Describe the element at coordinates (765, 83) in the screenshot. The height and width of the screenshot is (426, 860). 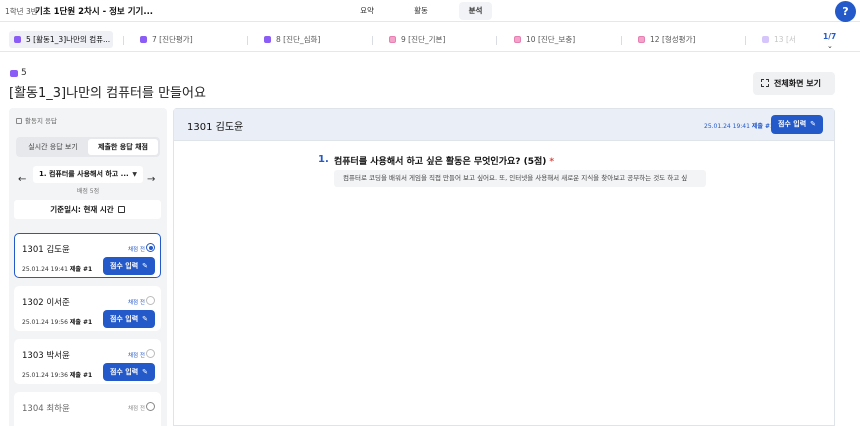
I see `fullscreen-icon` at that location.